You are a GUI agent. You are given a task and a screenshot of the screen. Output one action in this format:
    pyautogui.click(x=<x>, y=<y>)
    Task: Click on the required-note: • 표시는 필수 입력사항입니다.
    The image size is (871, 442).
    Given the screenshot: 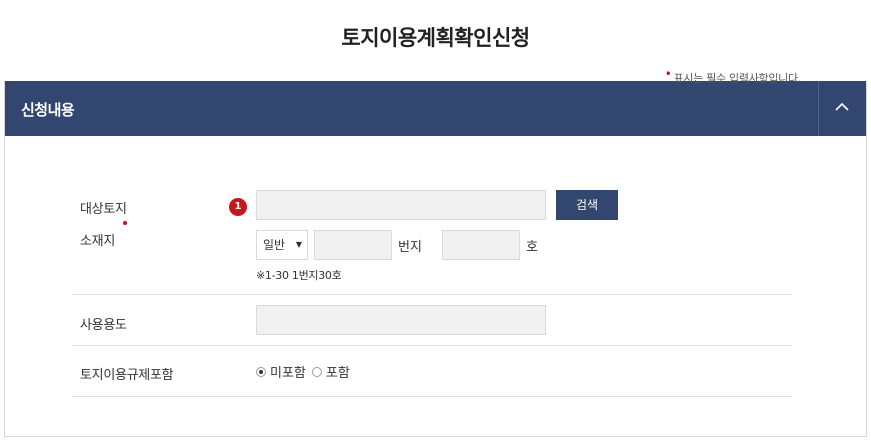 What is the action you would take?
    pyautogui.click(x=733, y=76)
    